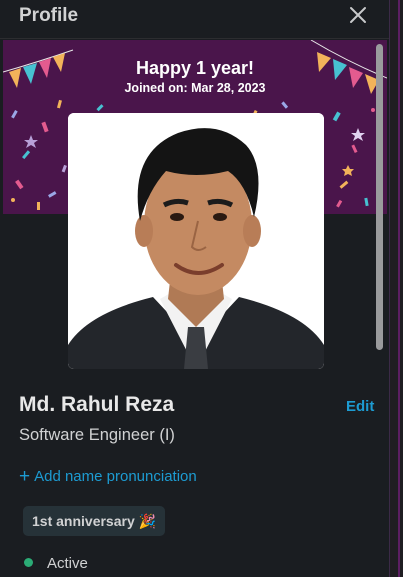 The height and width of the screenshot is (577, 403). Describe the element at coordinates (396, 288) in the screenshot. I see `window-edge` at that location.